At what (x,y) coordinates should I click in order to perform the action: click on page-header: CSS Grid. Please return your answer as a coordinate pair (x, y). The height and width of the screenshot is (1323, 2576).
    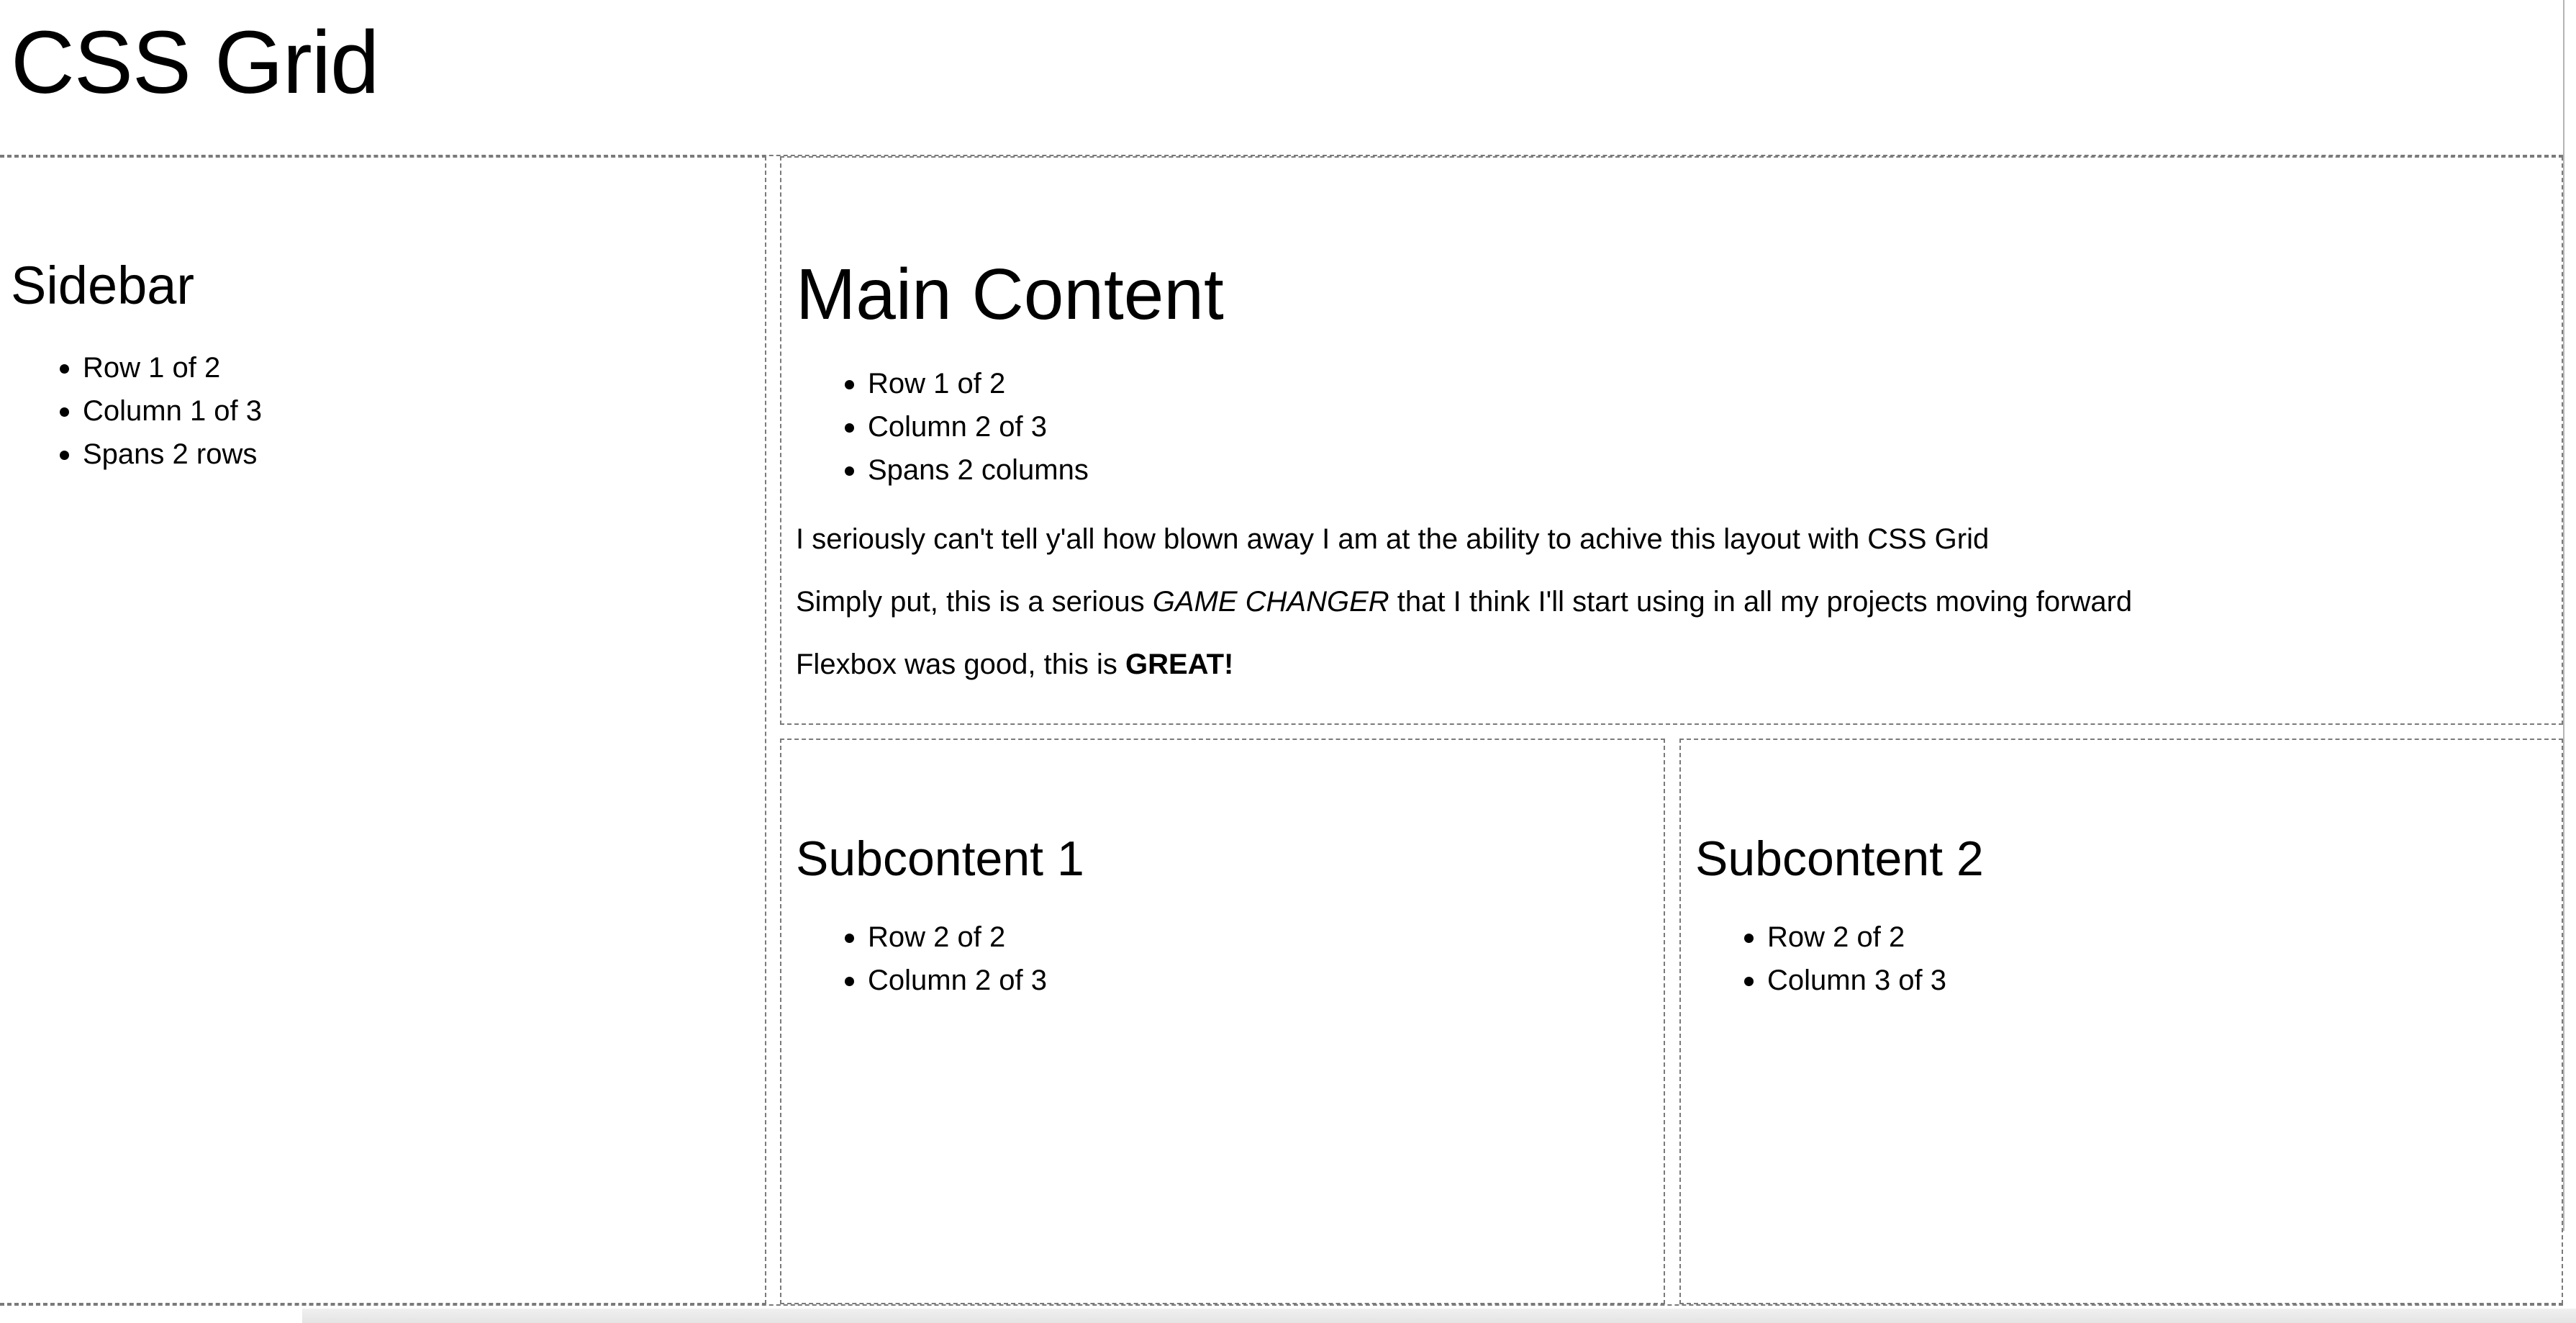
    Looking at the image, I should click on (1281, 78).